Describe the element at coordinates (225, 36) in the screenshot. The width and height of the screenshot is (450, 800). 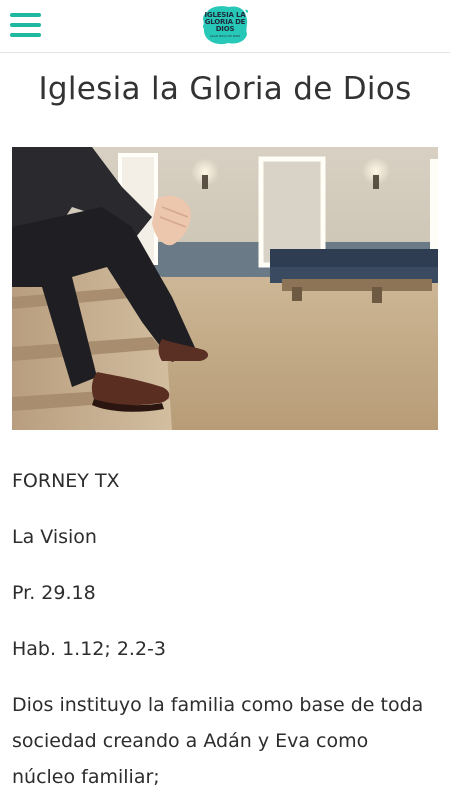
I see `logo-subtitle: ALGO RICO DE DIOS` at that location.